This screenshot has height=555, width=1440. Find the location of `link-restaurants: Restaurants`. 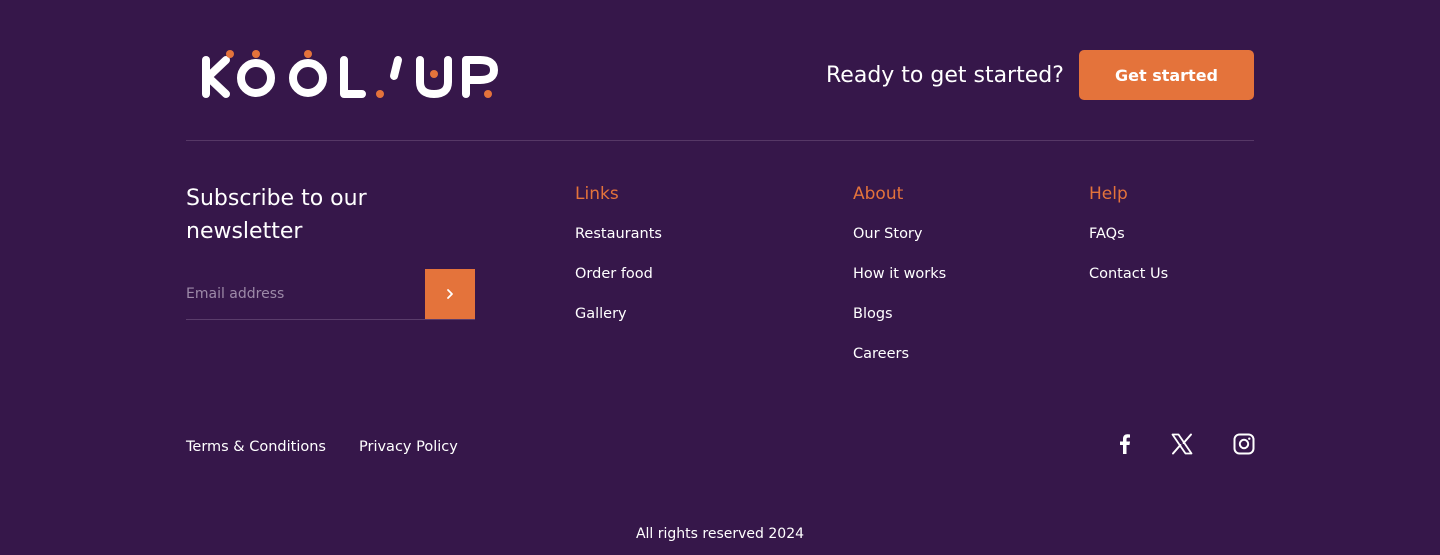

link-restaurants: Restaurants is located at coordinates (618, 234).